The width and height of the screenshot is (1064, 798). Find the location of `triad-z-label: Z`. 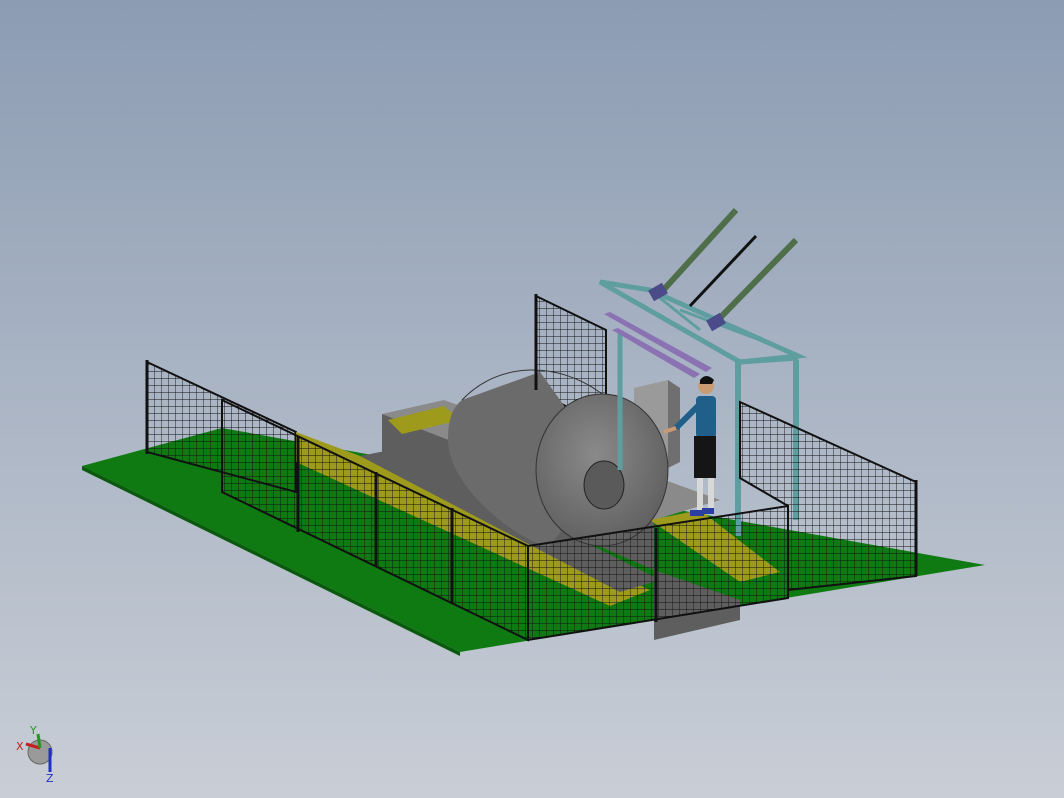

triad-z-label: Z is located at coordinates (50, 778).